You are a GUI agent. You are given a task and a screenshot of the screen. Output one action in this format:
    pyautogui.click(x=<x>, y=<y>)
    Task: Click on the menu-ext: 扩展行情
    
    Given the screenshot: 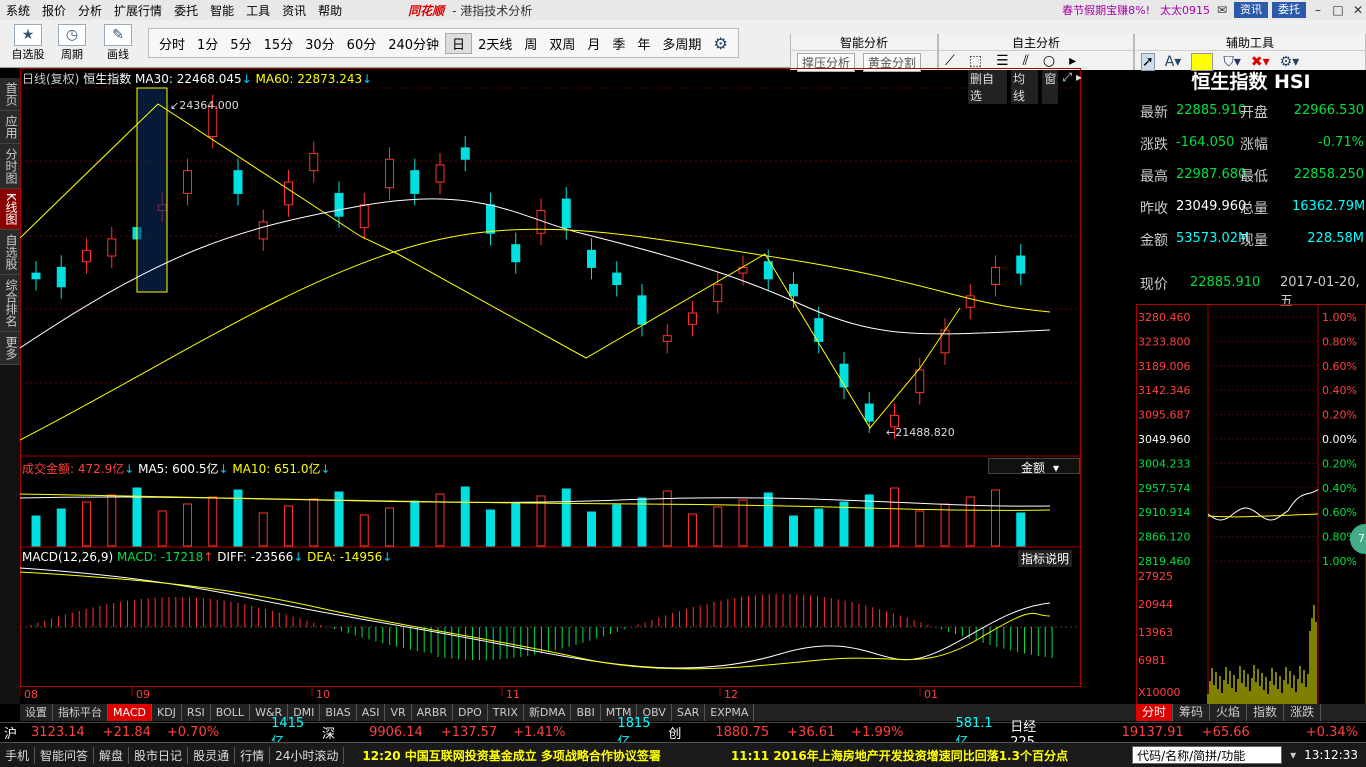 What is the action you would take?
    pyautogui.click(x=138, y=10)
    